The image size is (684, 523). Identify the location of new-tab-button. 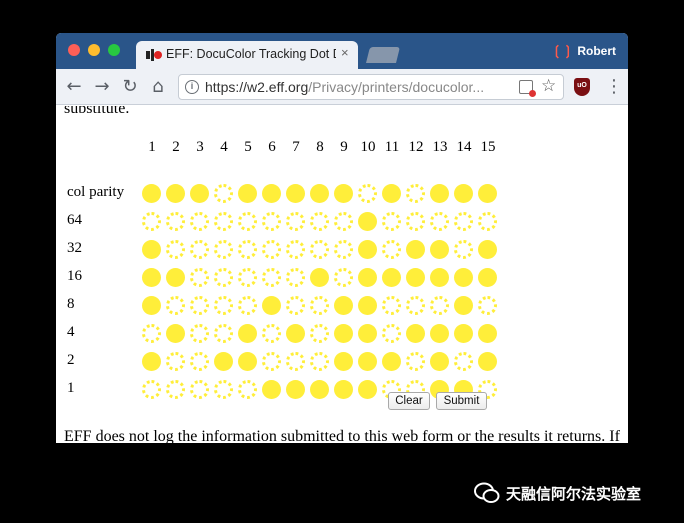
(383, 55).